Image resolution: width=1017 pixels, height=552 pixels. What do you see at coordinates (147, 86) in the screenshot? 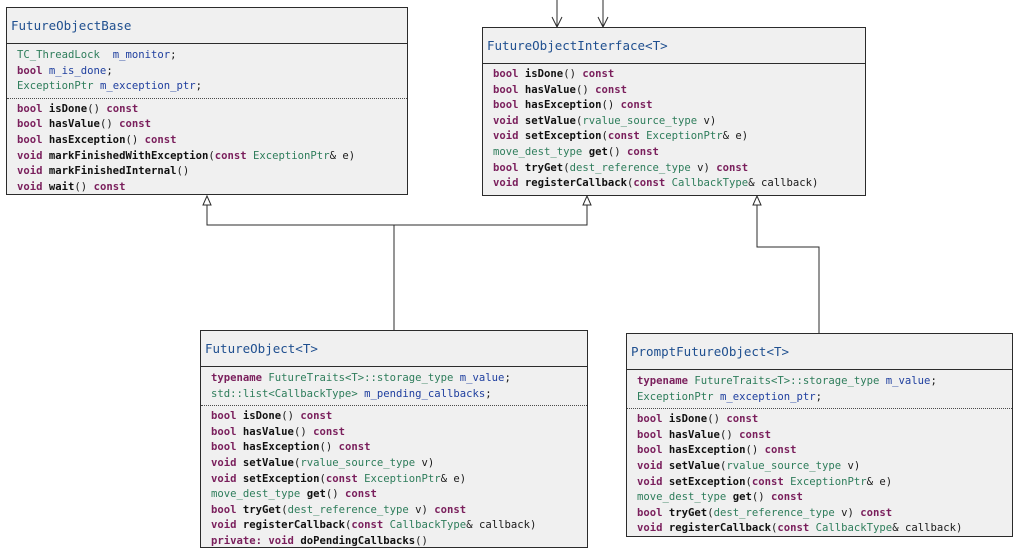
I see `code-token: m_exception_ptr` at bounding box center [147, 86].